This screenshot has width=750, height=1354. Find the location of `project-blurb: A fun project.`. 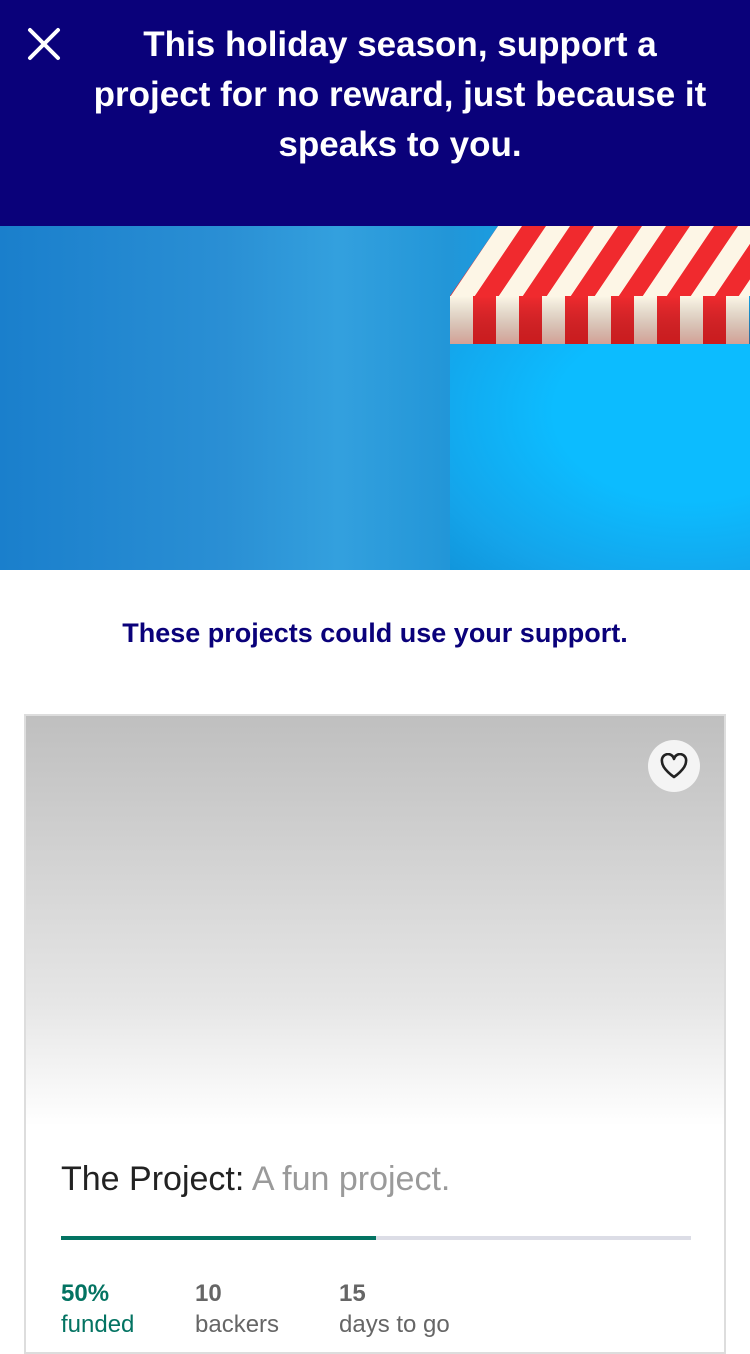

project-blurb: A fun project. is located at coordinates (351, 1179).